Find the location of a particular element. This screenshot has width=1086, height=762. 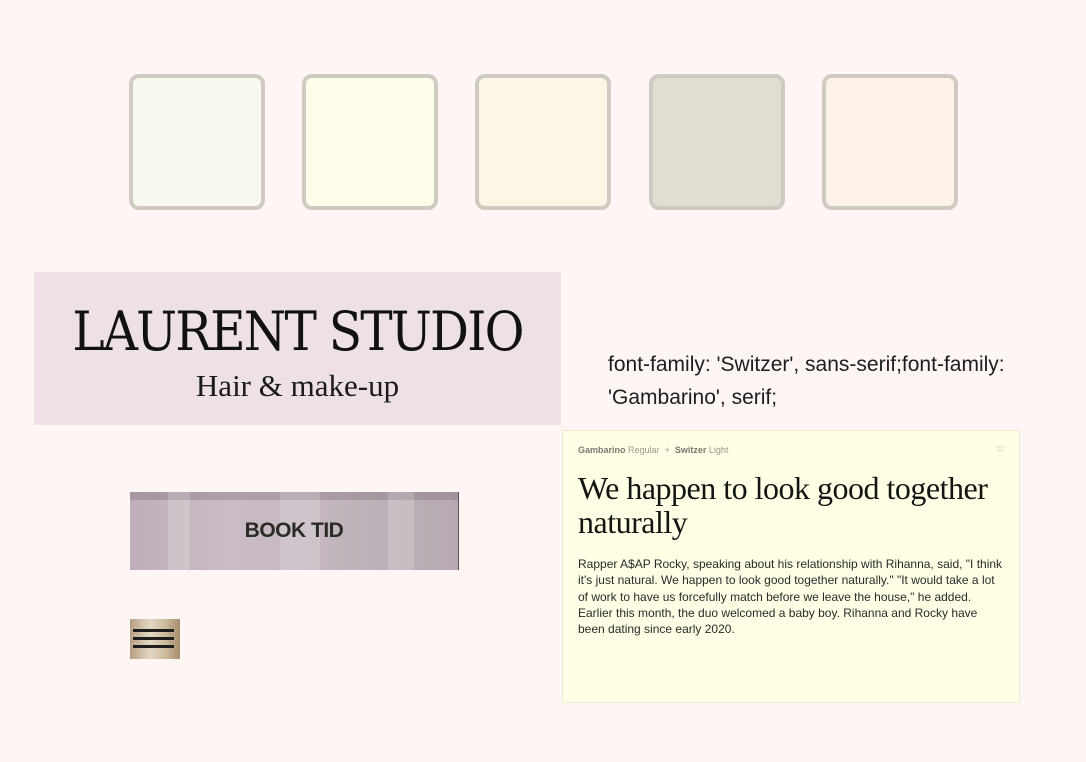

brand-title: LAURENT STUDIO is located at coordinates (298, 331).